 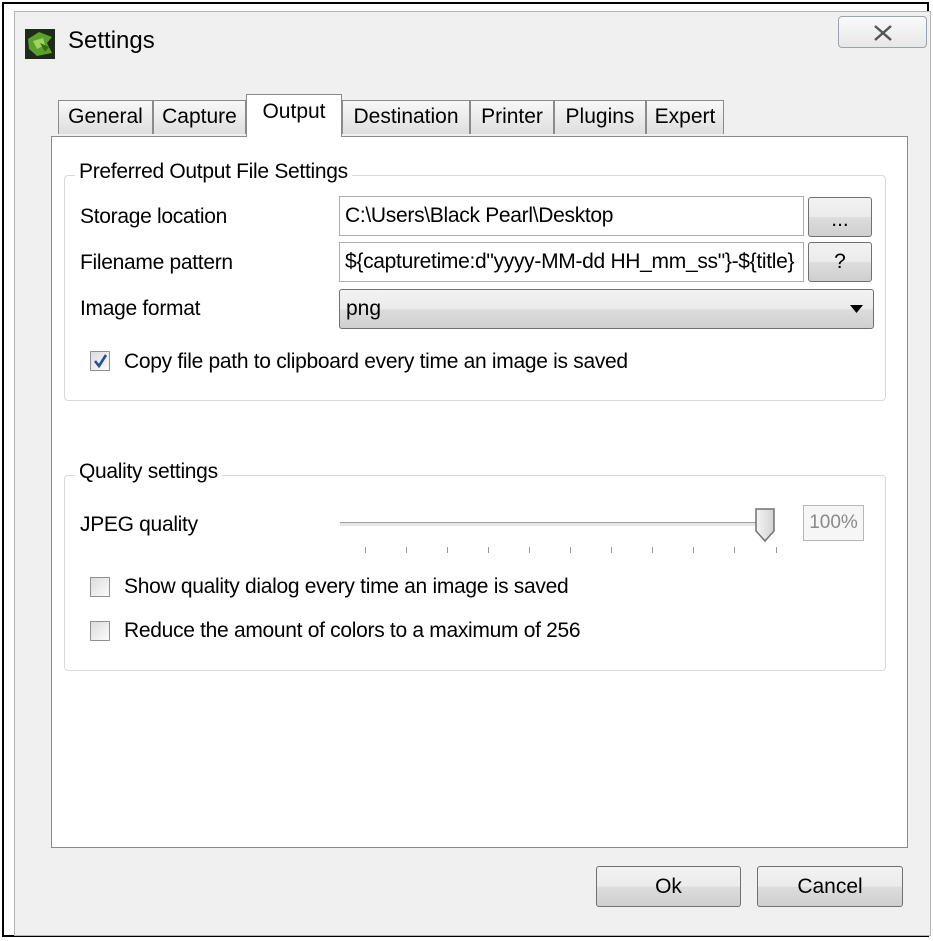 I want to click on greenshot-icon, so click(x=40, y=44).